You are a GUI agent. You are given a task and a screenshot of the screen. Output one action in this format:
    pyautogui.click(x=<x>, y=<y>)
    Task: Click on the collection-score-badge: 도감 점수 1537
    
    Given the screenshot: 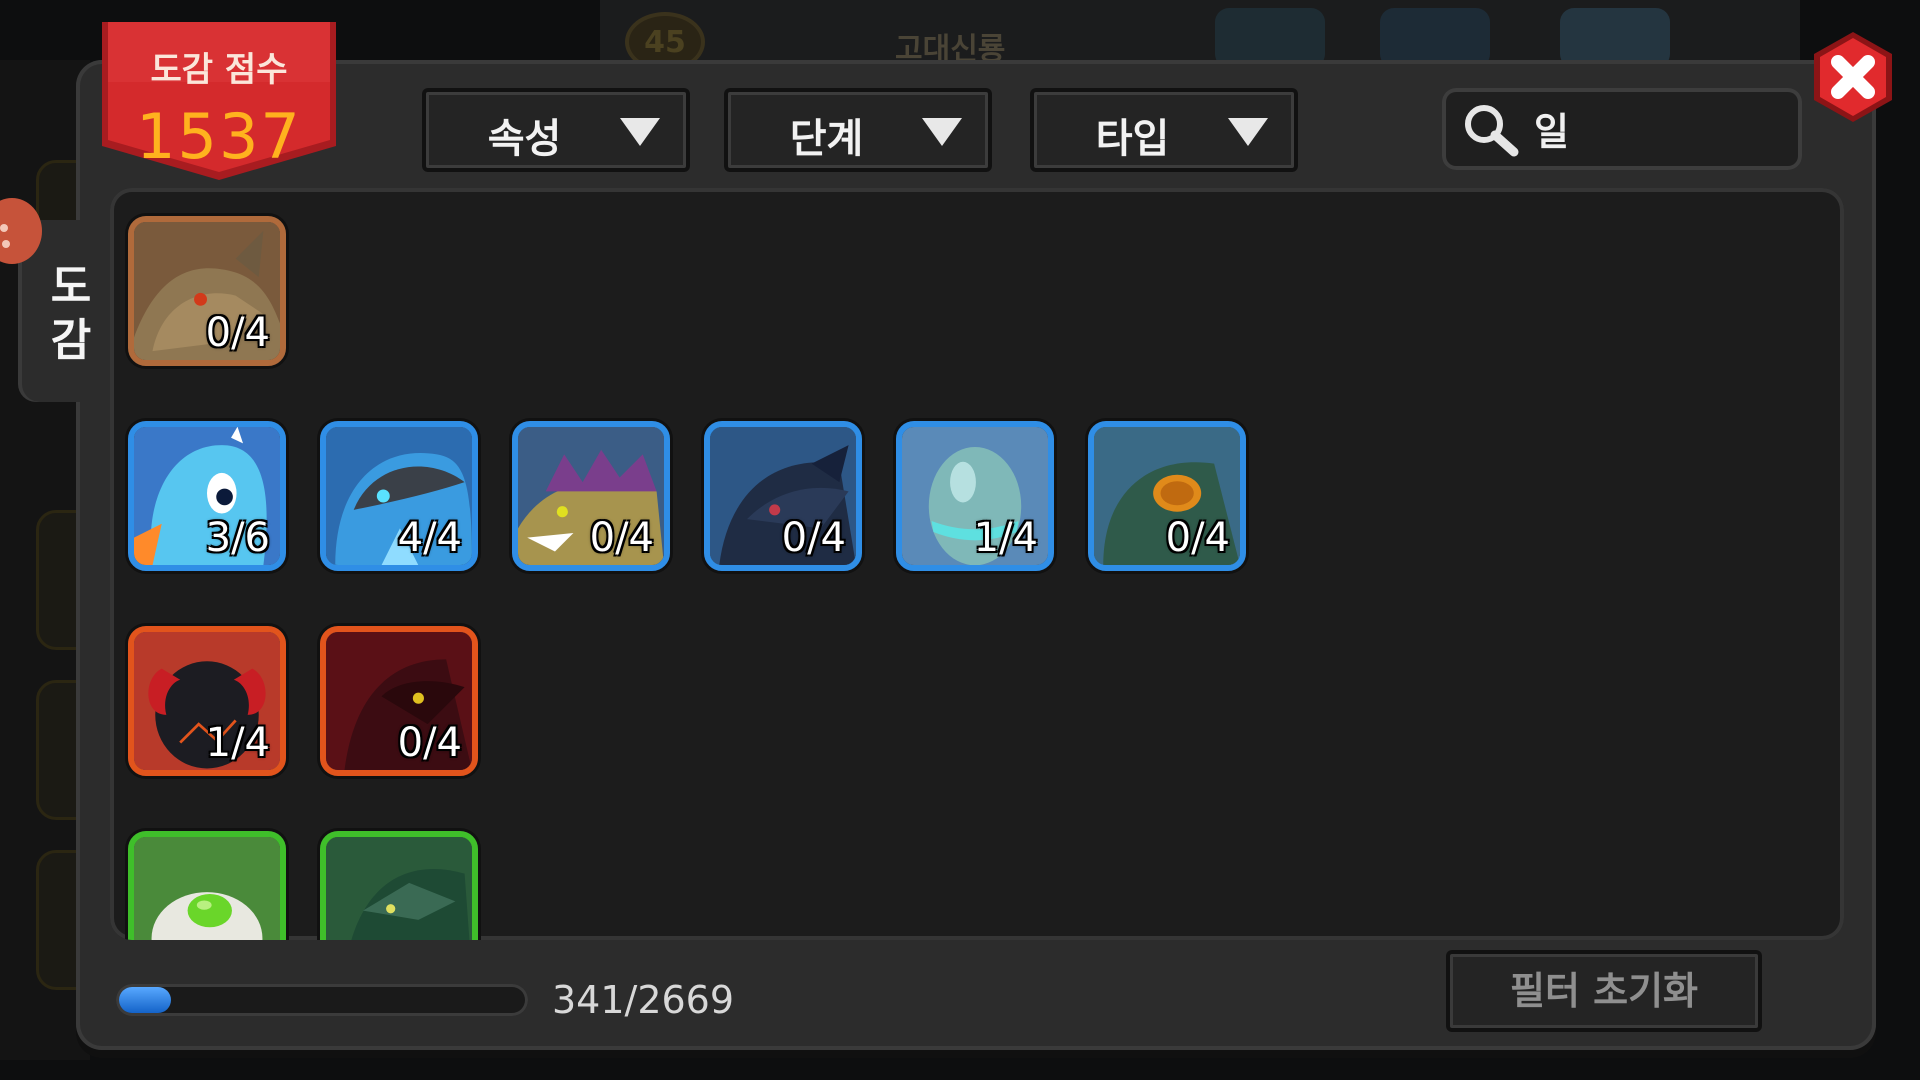 What is the action you would take?
    pyautogui.click(x=219, y=102)
    